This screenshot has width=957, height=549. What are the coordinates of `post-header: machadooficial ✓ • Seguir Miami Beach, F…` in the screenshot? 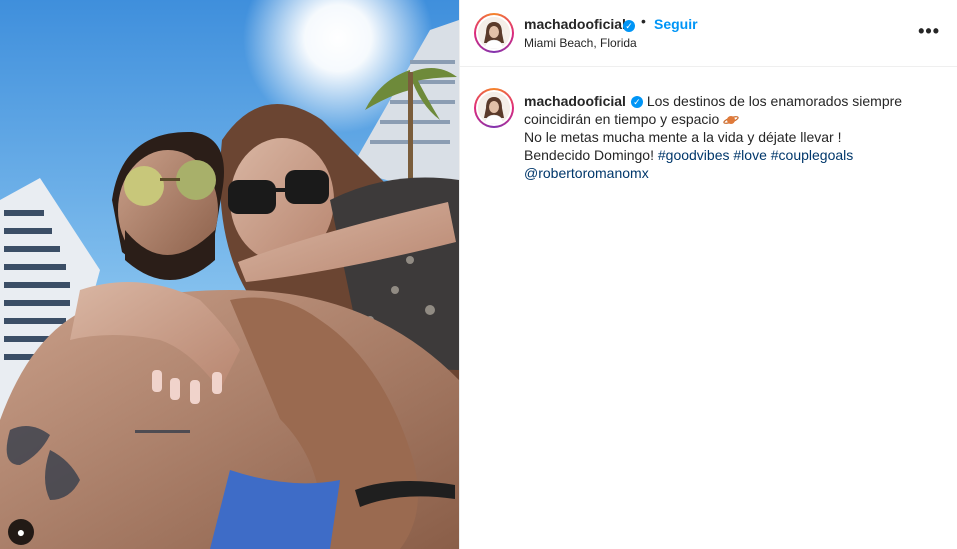 It's located at (708, 33).